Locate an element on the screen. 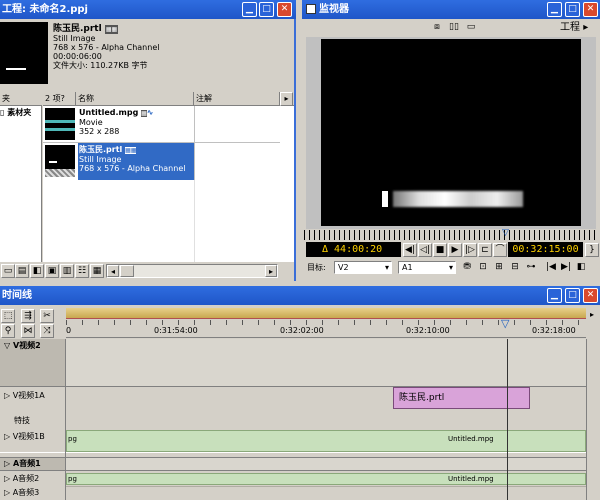 This screenshot has height=500, width=600. horizontal-scrollbar: ◂ ▸ is located at coordinates (192, 271).